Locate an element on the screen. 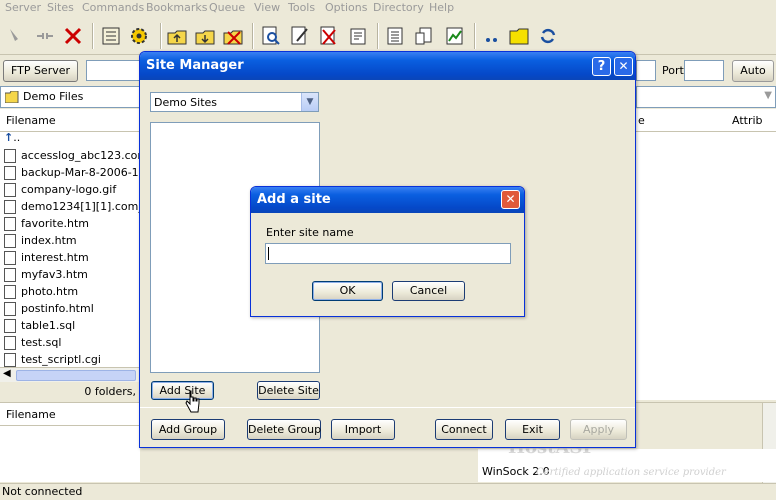  delete-folder-icon is located at coordinates (233, 36).